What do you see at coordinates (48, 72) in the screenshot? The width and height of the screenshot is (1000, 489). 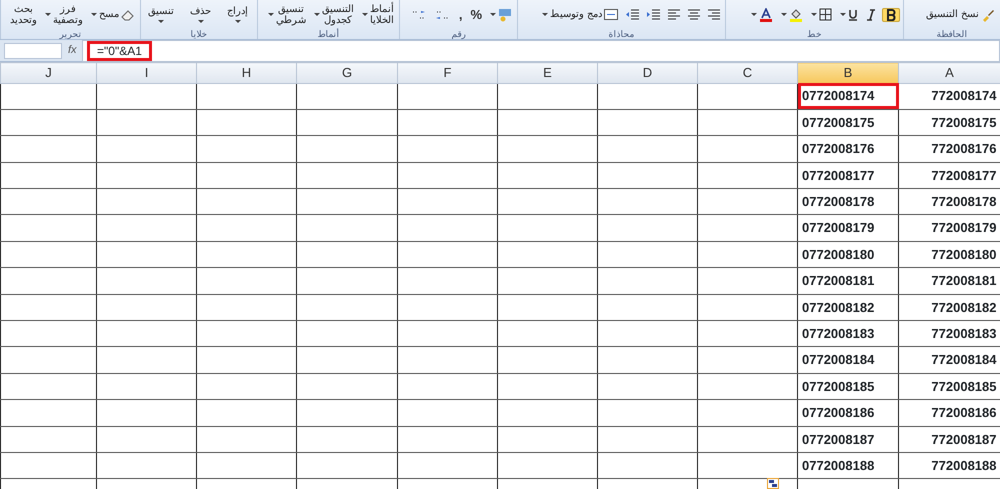 I see `column-header: J` at bounding box center [48, 72].